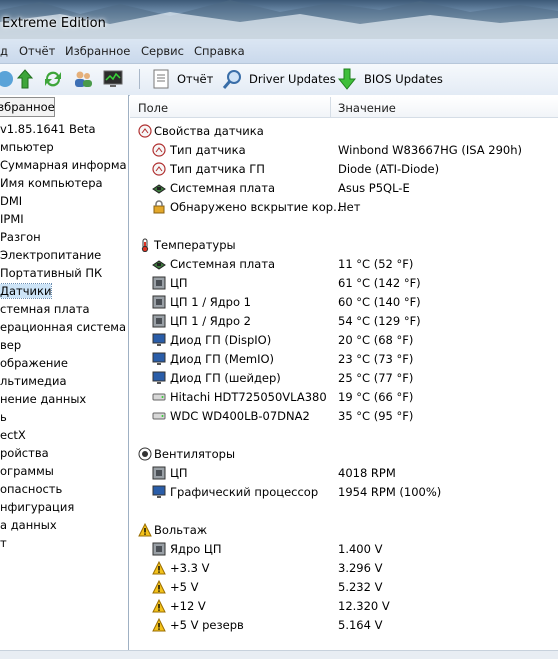 The width and height of the screenshot is (558, 659). I want to click on tree-item: Датчики, so click(26, 292).